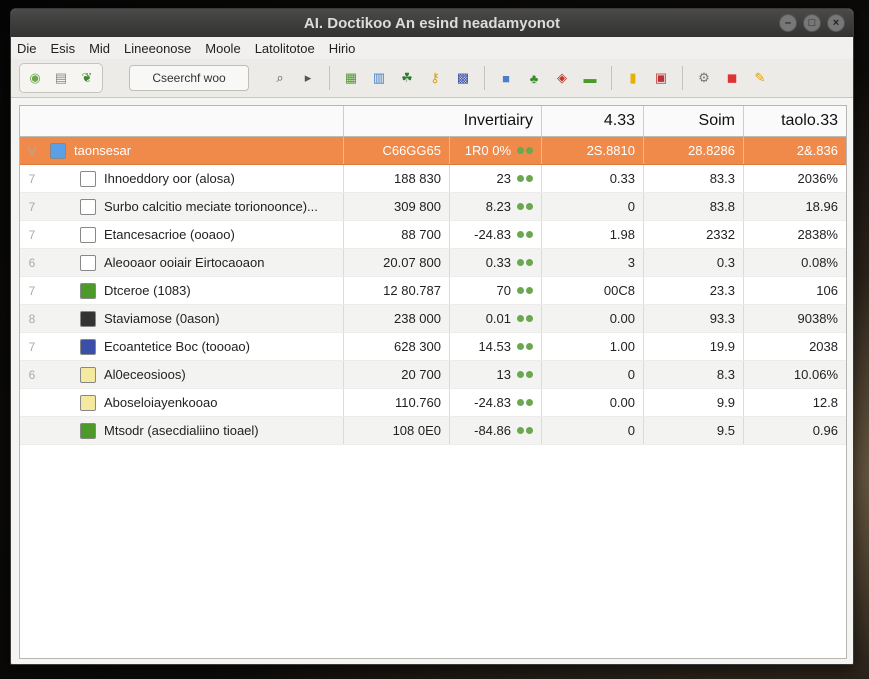 The image size is (869, 679). Describe the element at coordinates (704, 78) in the screenshot. I see `settings-icon: ⚙` at that location.